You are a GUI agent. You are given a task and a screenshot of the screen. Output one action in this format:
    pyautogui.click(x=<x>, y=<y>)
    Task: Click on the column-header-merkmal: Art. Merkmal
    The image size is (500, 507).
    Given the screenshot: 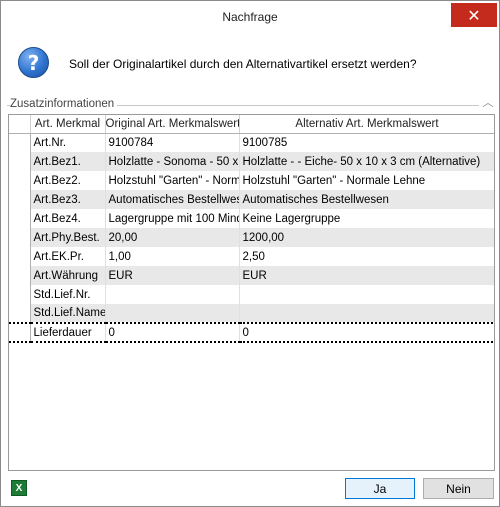 What is the action you would take?
    pyautogui.click(x=68, y=124)
    